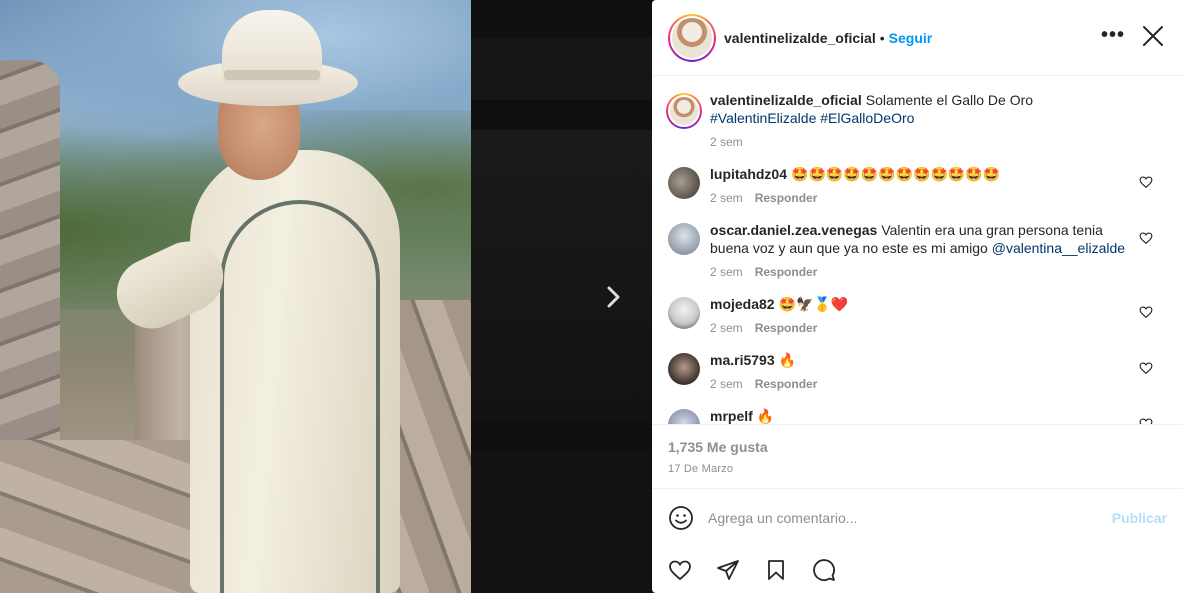  I want to click on publish-button: Publicar, so click(1139, 518).